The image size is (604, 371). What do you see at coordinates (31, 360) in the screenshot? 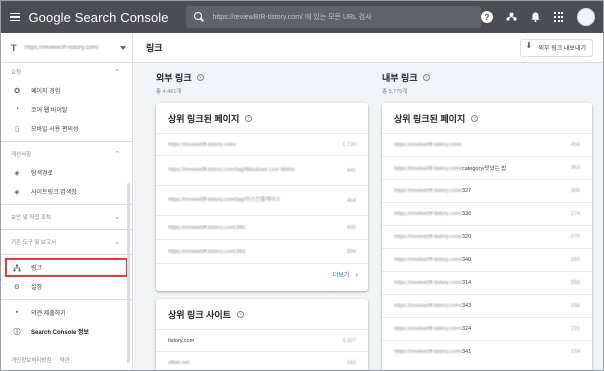
I see `privacy-link: 개인정보처리방침` at bounding box center [31, 360].